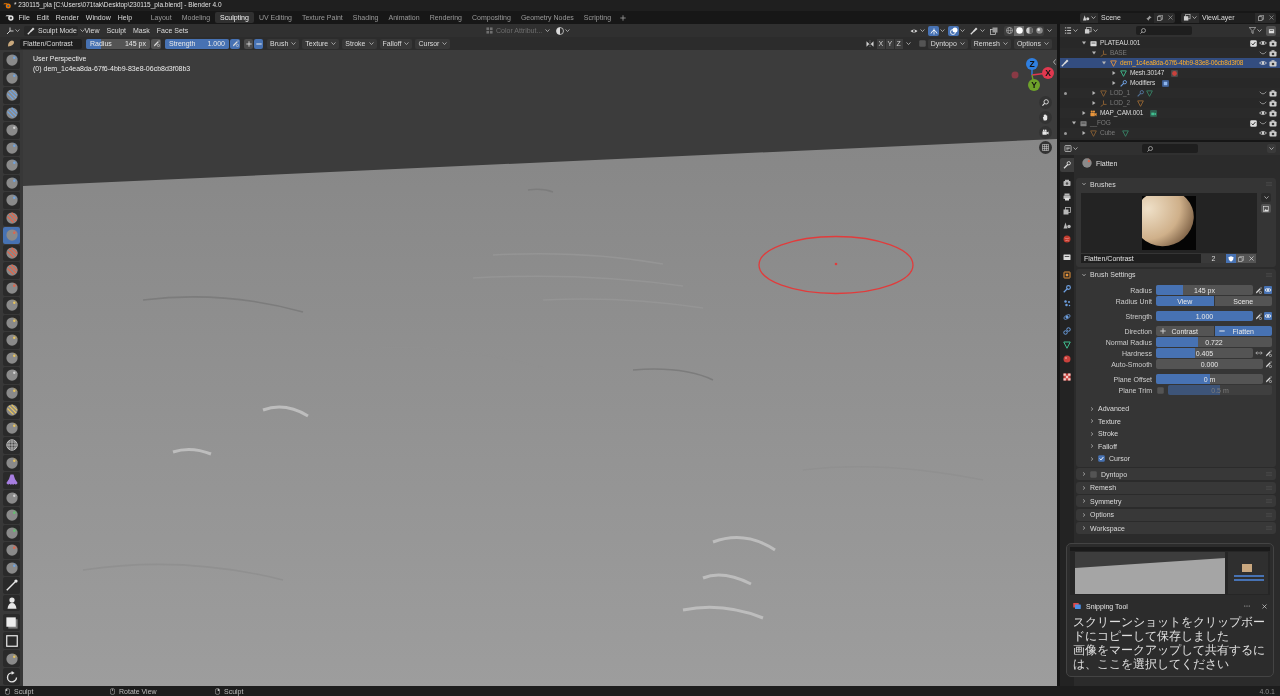 The image size is (1280, 696). Describe the element at coordinates (9, 17) in the screenshot. I see `blender-logo-icon` at that location.